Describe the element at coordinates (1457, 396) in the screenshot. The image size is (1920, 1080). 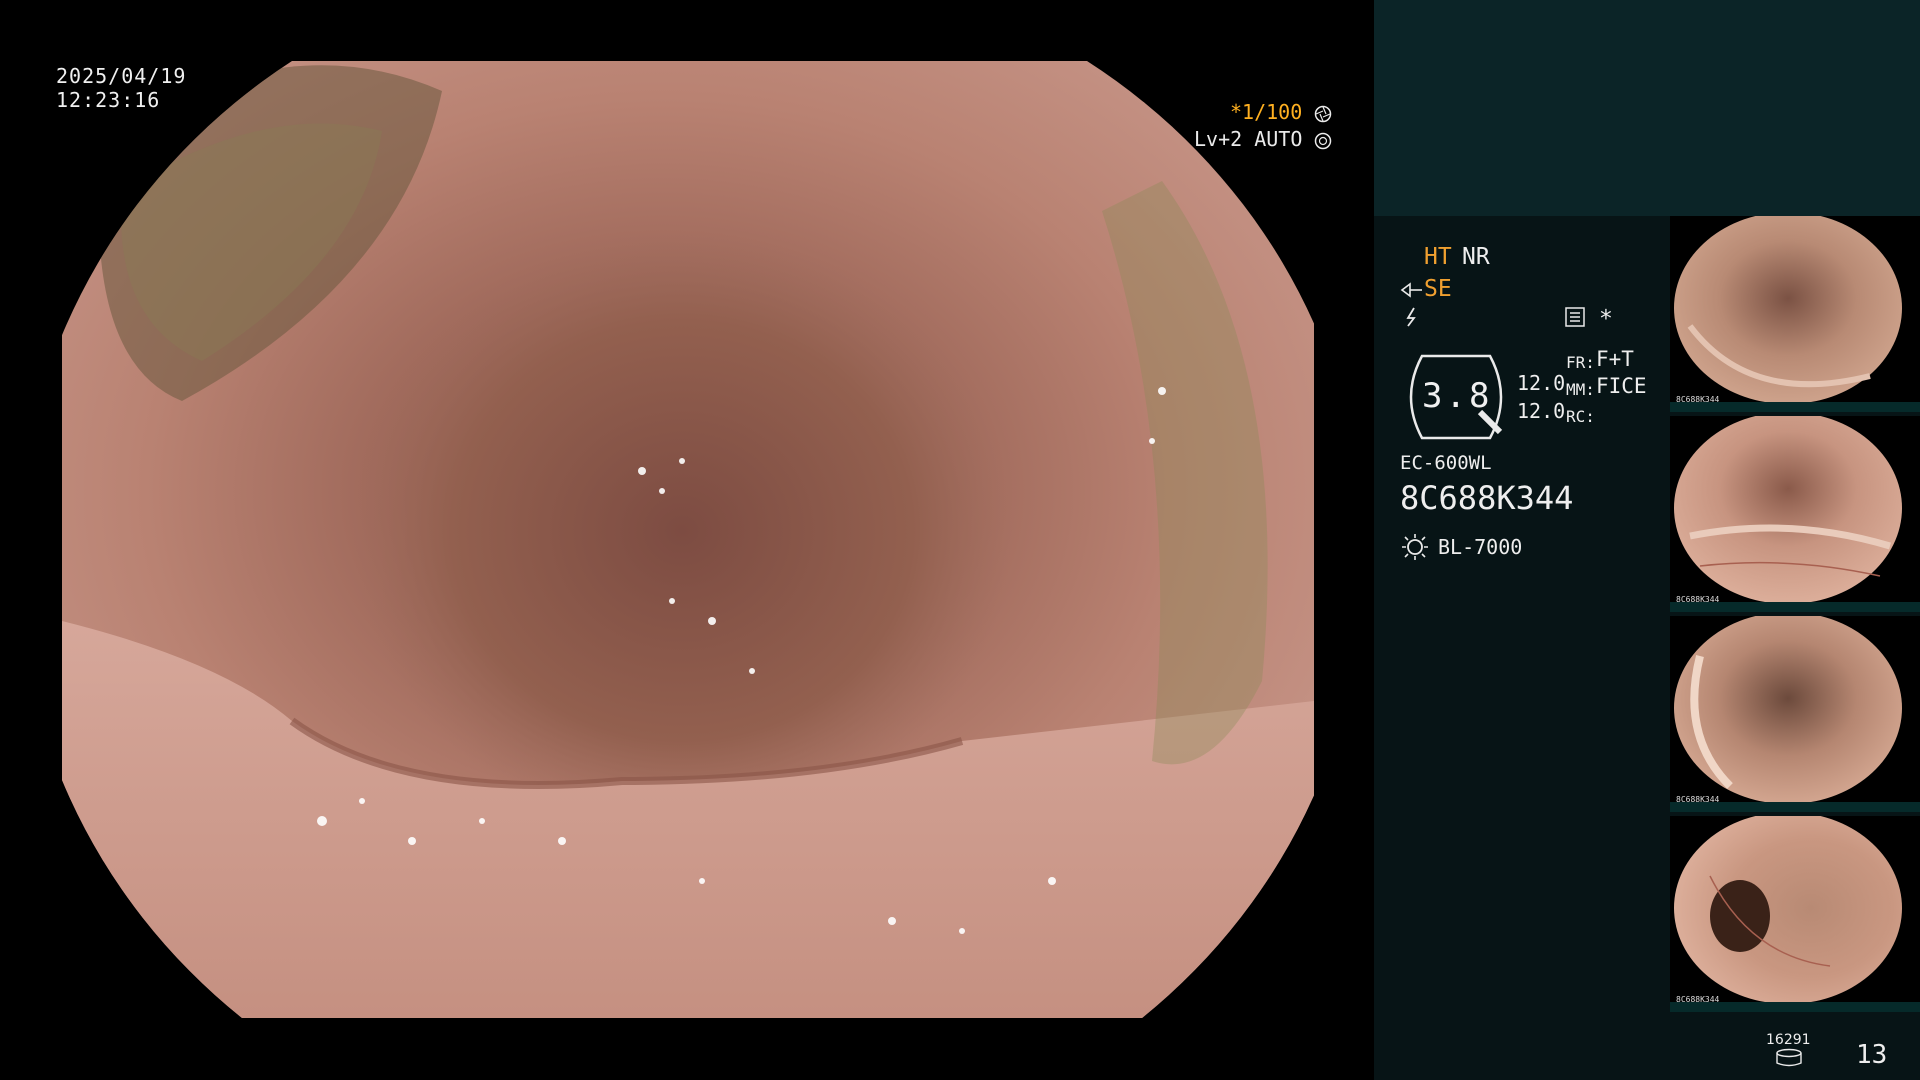
I see `gauge-value: 3.8` at that location.